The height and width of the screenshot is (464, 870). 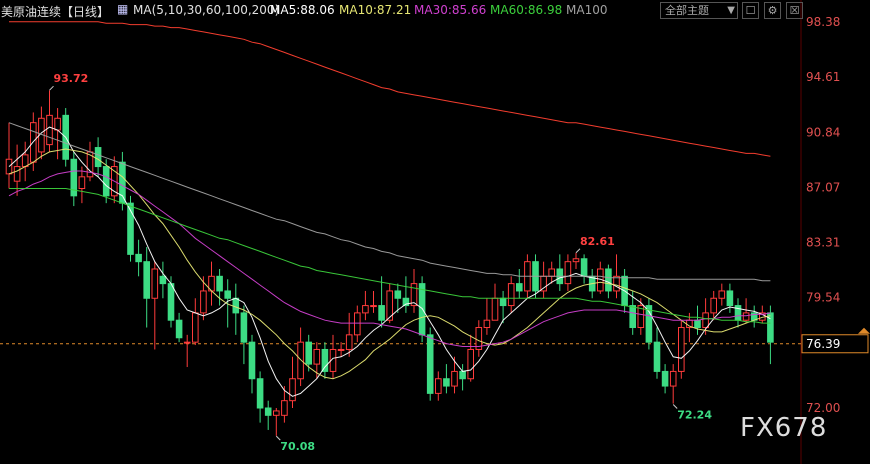 What do you see at coordinates (297, 446) in the screenshot?
I see `low-price-label: 70.08` at bounding box center [297, 446].